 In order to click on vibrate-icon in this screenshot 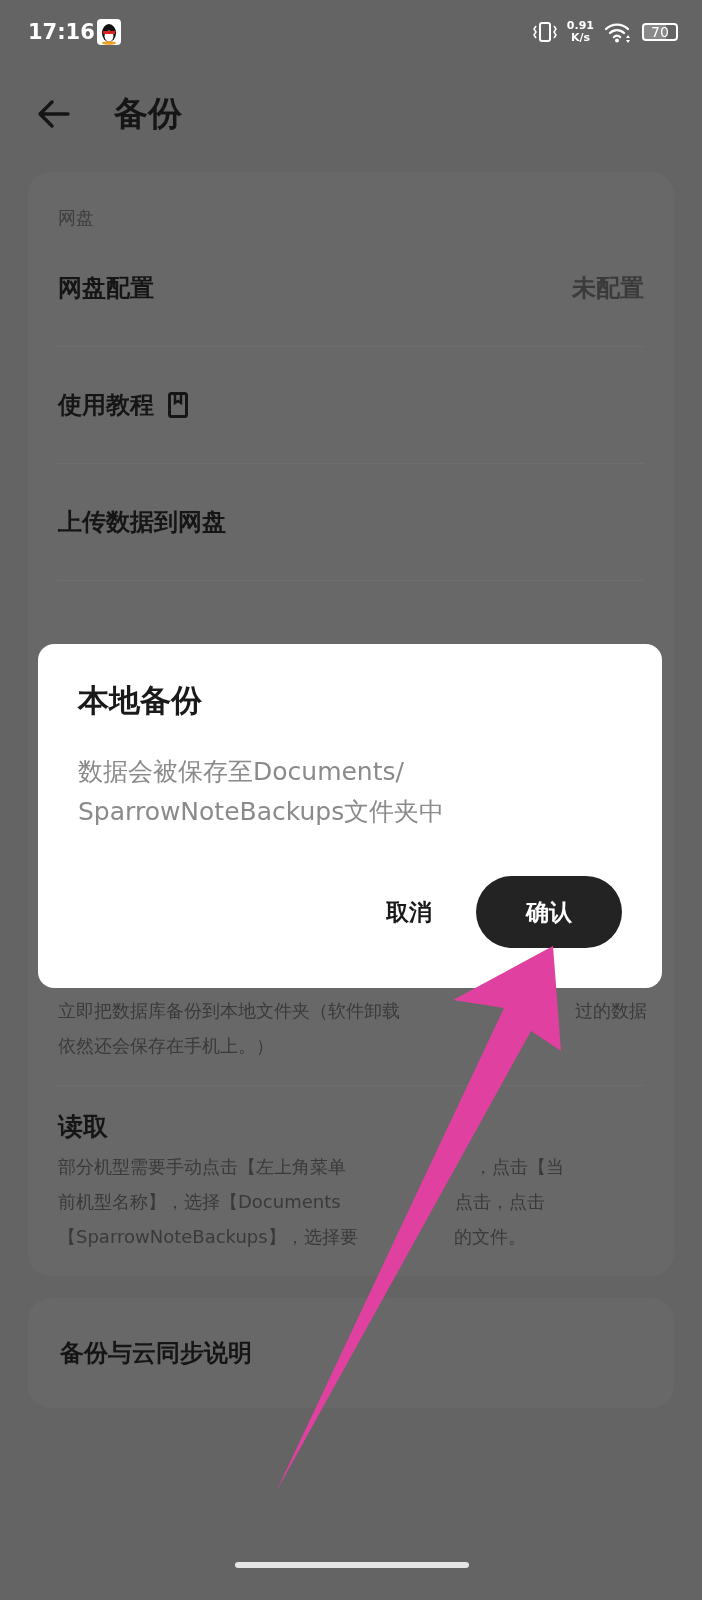, I will do `click(544, 32)`.